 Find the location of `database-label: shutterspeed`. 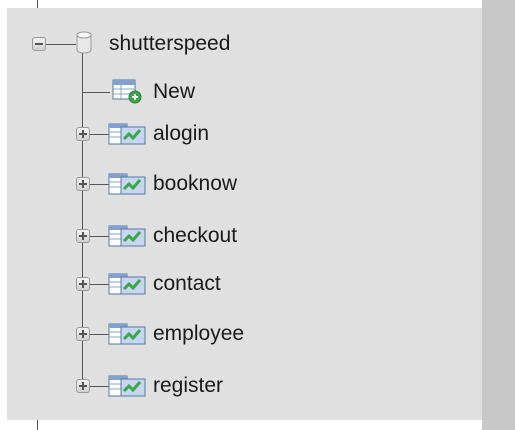

database-label: shutterspeed is located at coordinates (169, 44).